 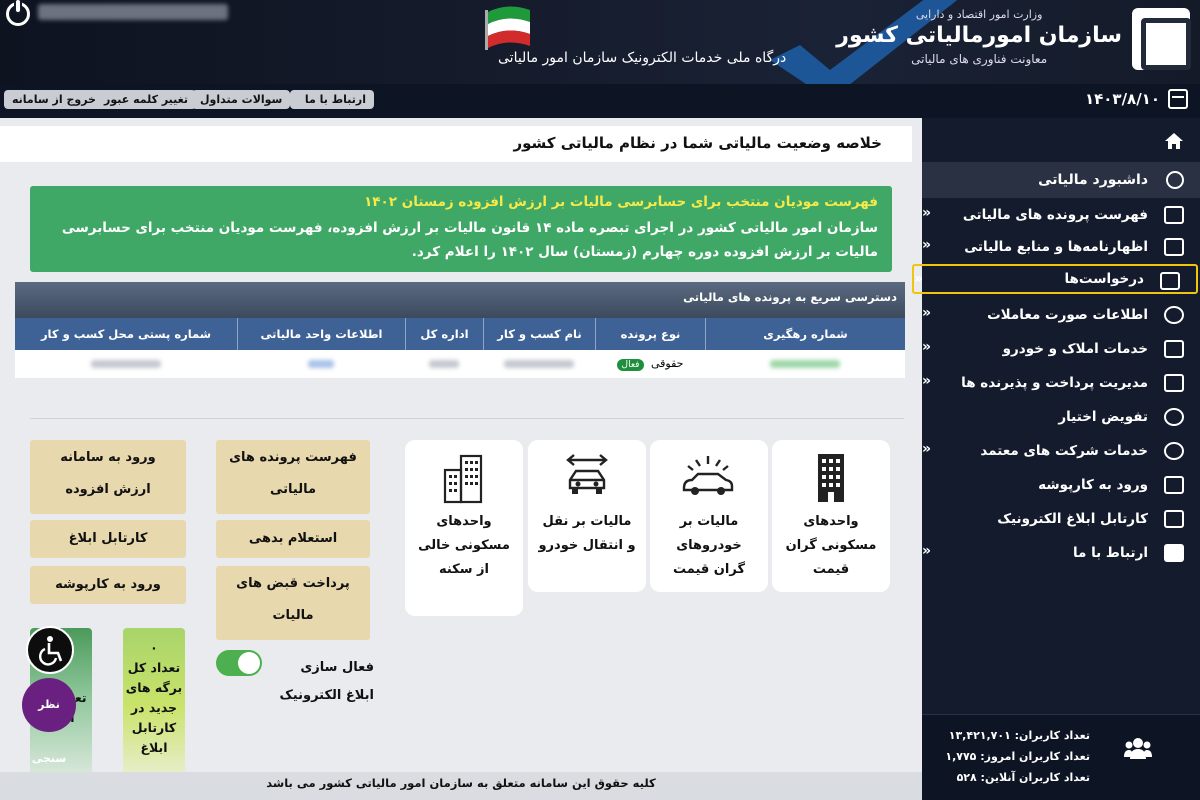 I want to click on deputy-text: معاونت فناوری های مالیاتی, so click(x=979, y=59).